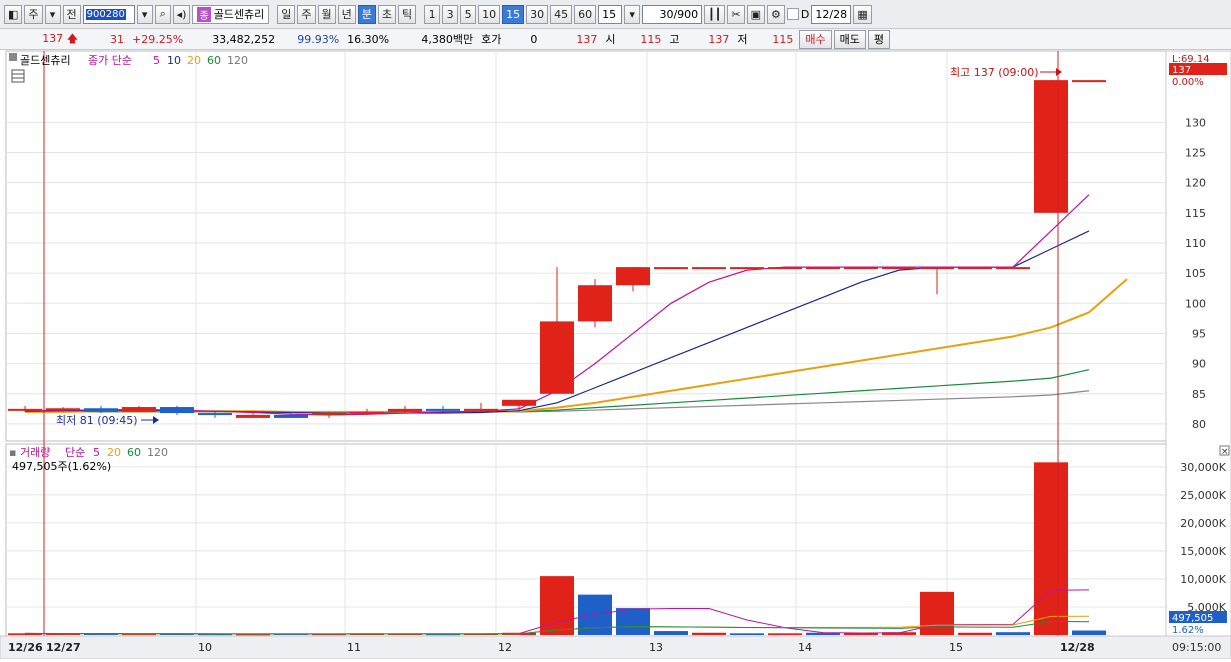 The width and height of the screenshot is (1231, 662). What do you see at coordinates (610, 14) in the screenshot?
I see `minute-select: 15` at bounding box center [610, 14].